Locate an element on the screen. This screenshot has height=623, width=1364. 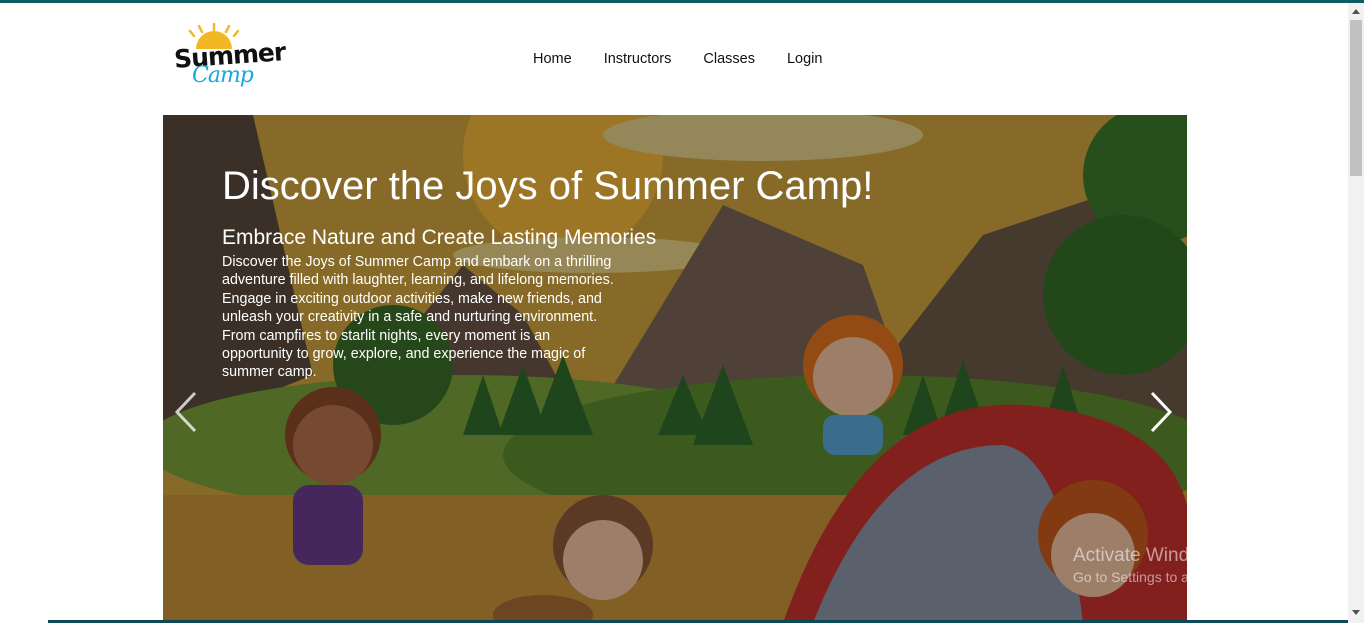
hero-title: Discover the Joys of Summer Camp! is located at coordinates (548, 186).